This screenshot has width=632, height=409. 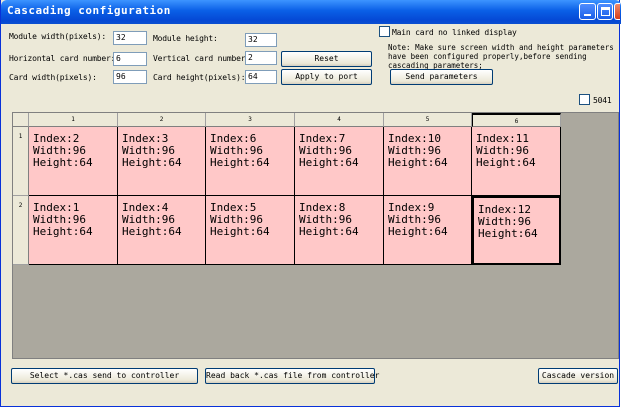 I want to click on grid-cell: Index:11 Width:96 Height:64, so click(x=516, y=161).